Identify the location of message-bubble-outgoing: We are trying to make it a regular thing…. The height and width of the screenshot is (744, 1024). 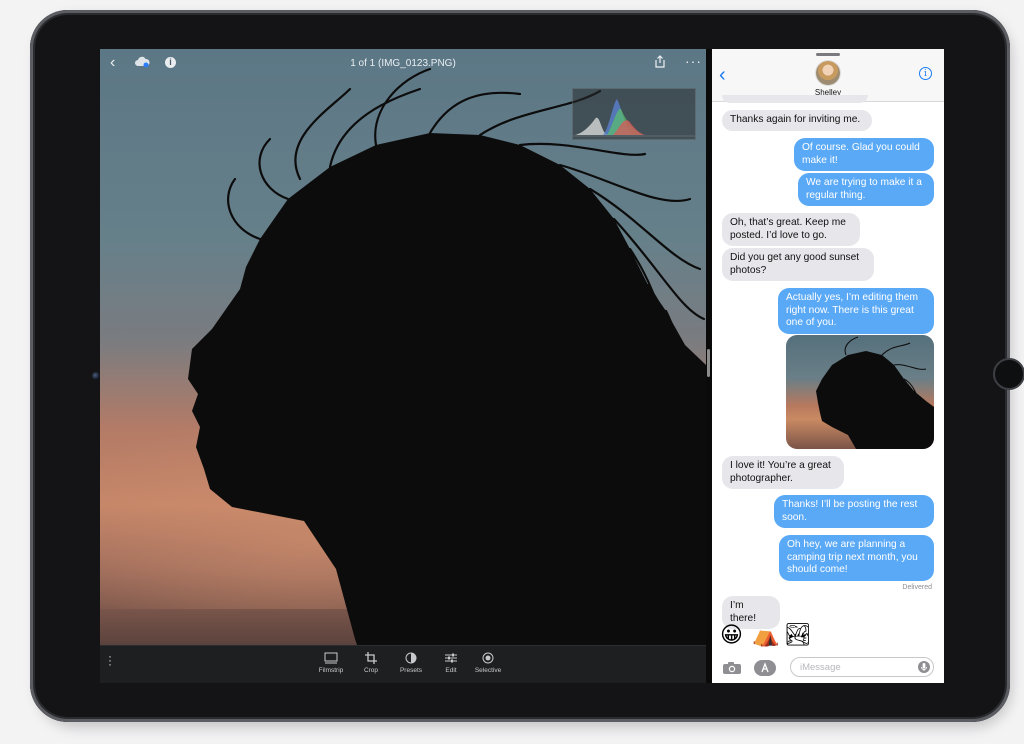
(866, 189).